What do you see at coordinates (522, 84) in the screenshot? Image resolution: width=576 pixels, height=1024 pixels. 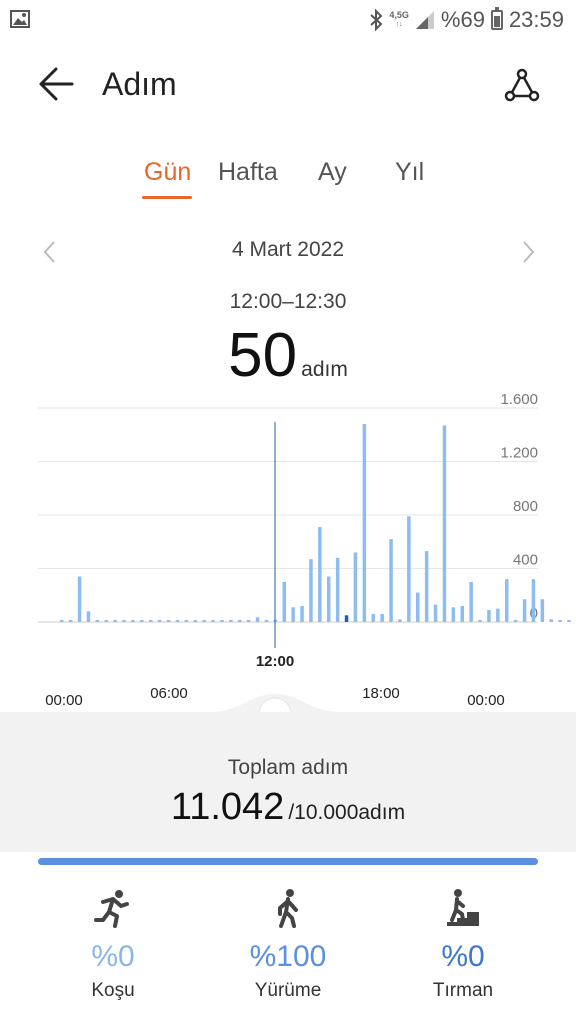 I see `share-icon` at bounding box center [522, 84].